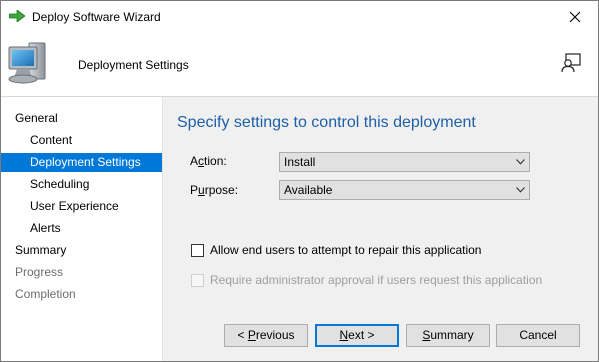 This screenshot has height=362, width=599. Describe the element at coordinates (36, 118) in the screenshot. I see `nav-label: General` at that location.